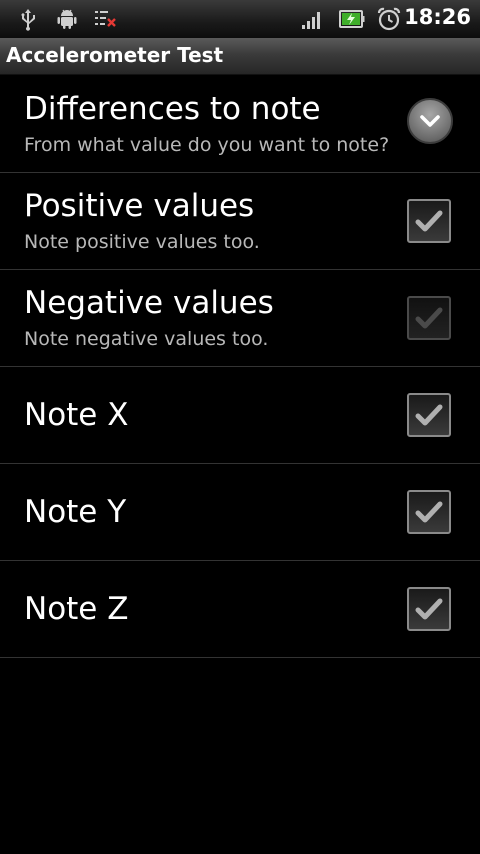 The height and width of the screenshot is (854, 480). I want to click on note-z-checkbox, so click(429, 609).